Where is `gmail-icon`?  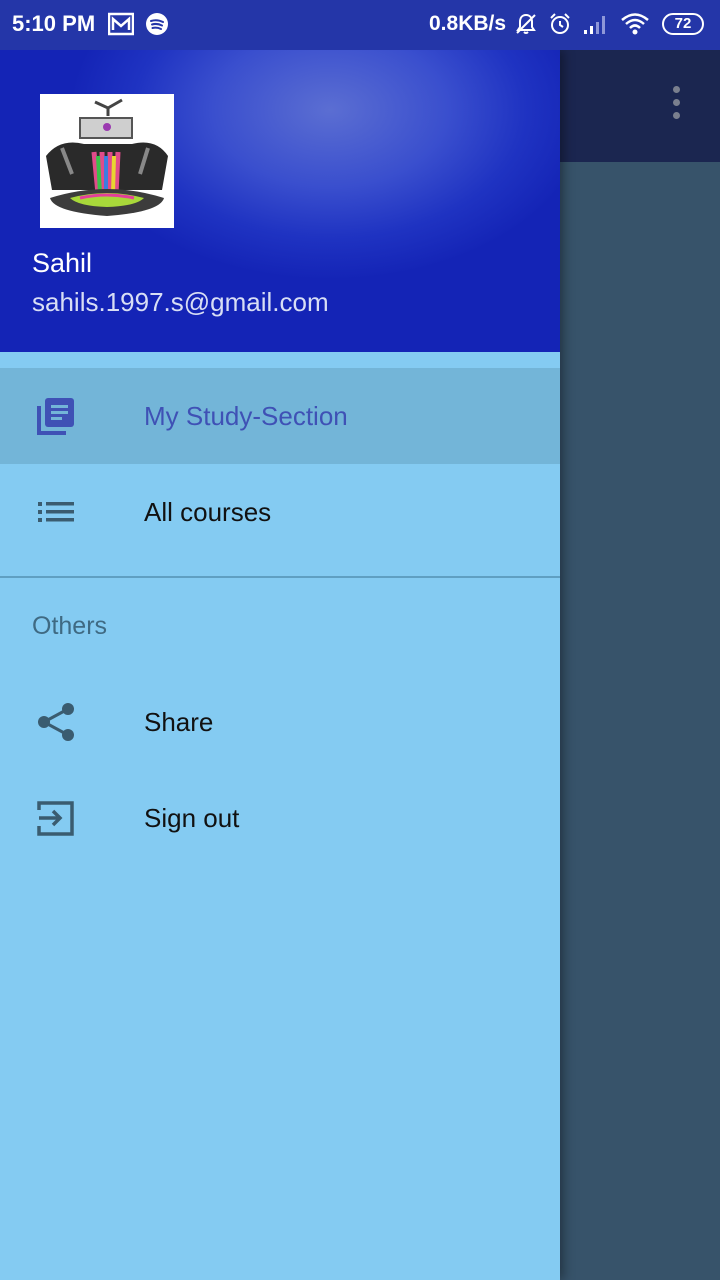
gmail-icon is located at coordinates (121, 24).